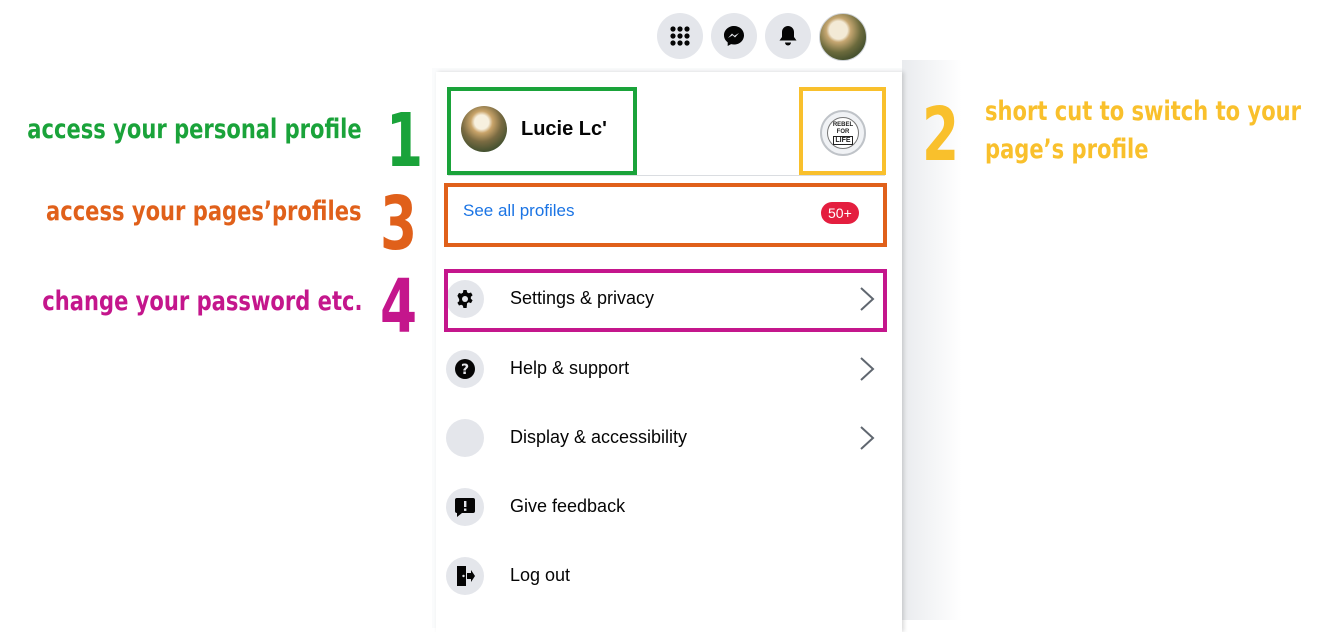 Image resolution: width=1335 pixels, height=632 pixels. I want to click on top-bar, so click(762, 37).